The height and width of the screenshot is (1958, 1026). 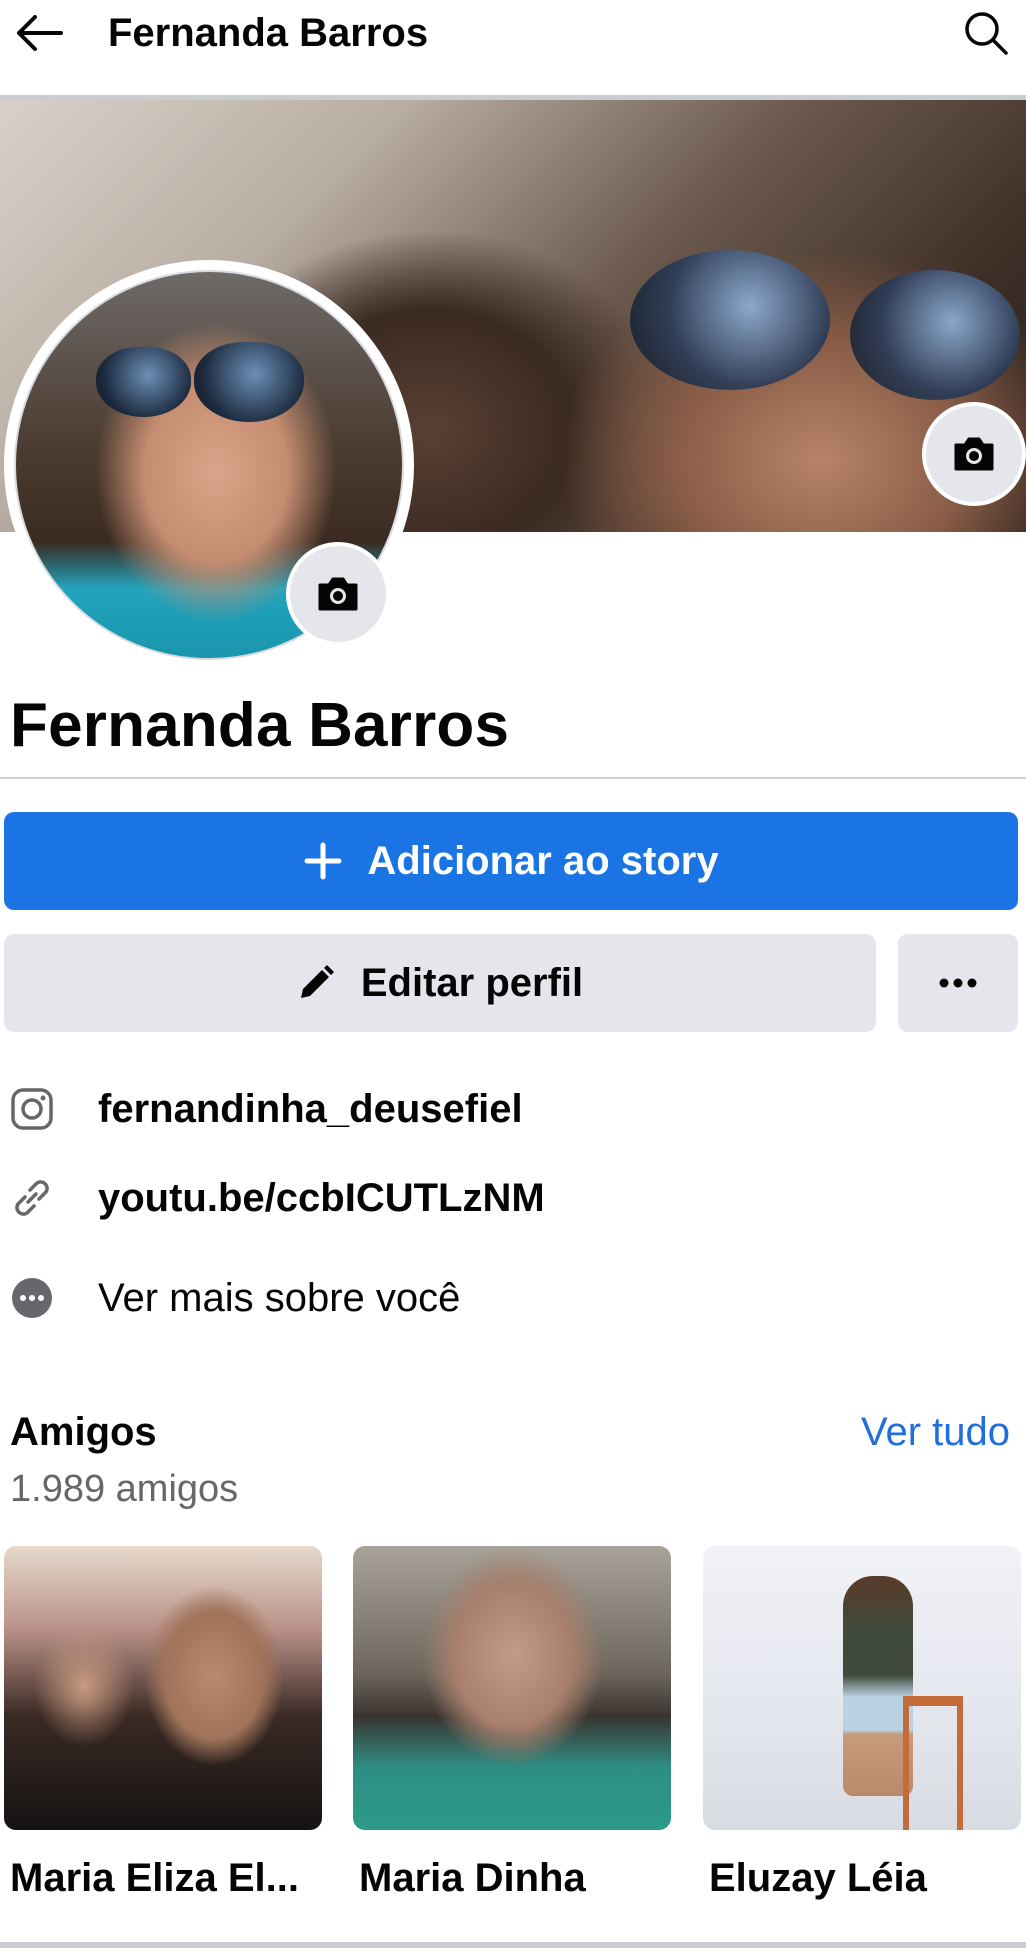 I want to click on link-icon, so click(x=32, y=1198).